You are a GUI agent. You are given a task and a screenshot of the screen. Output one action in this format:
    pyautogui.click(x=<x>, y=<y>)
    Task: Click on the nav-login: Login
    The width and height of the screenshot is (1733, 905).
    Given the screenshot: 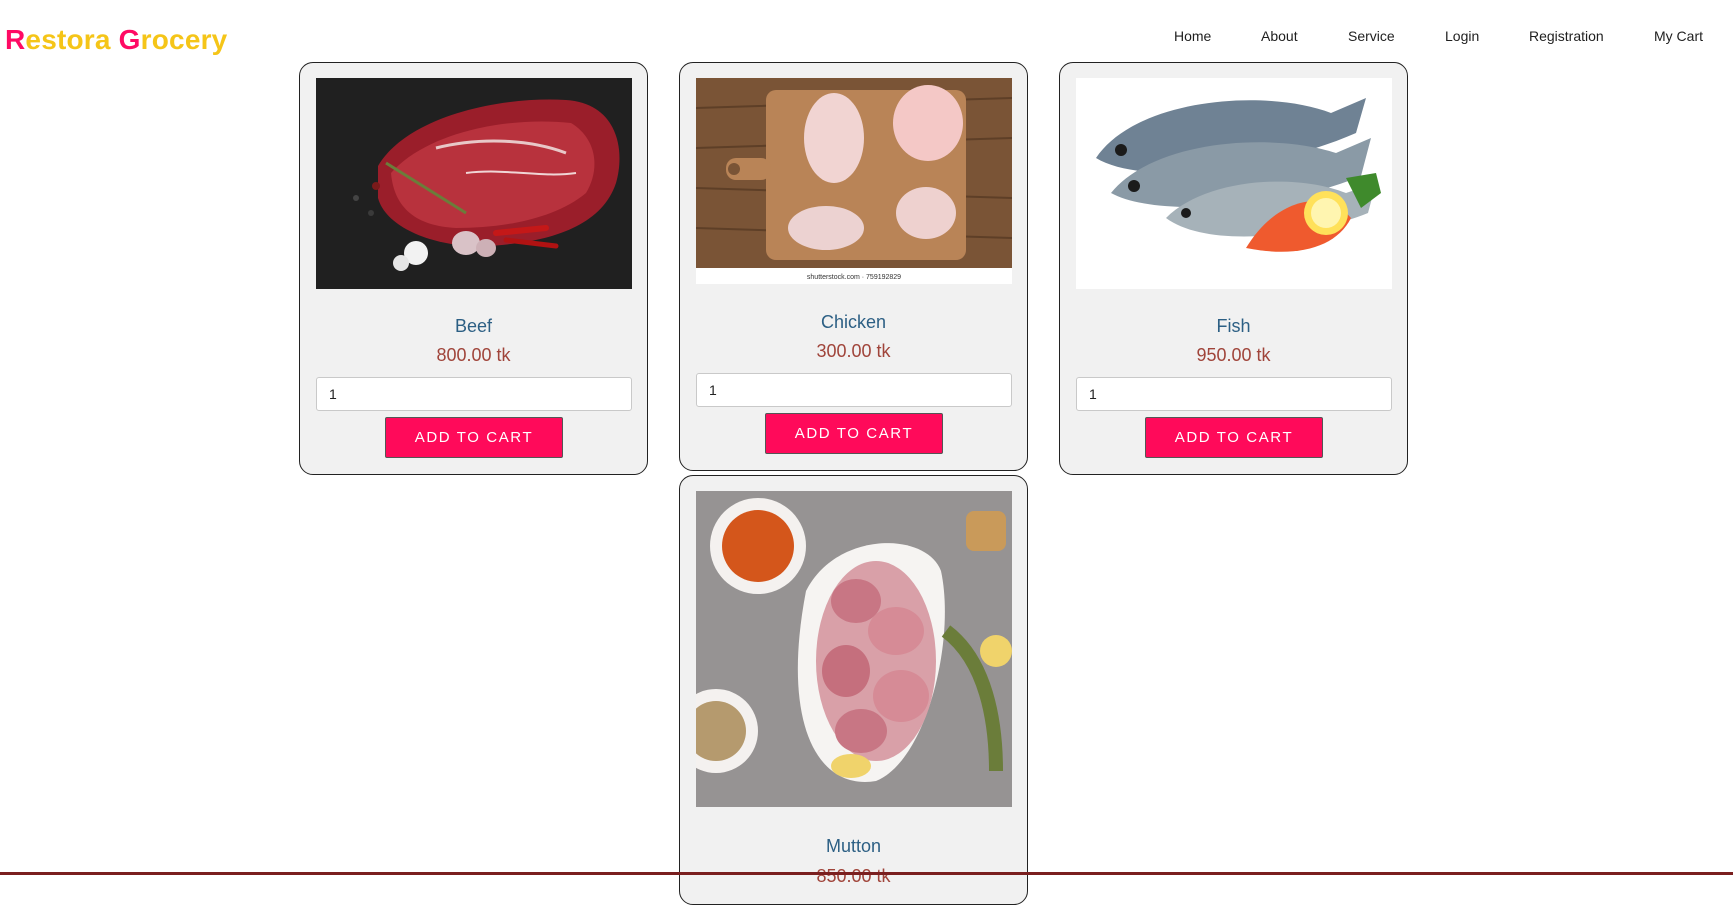 What is the action you would take?
    pyautogui.click(x=1462, y=36)
    